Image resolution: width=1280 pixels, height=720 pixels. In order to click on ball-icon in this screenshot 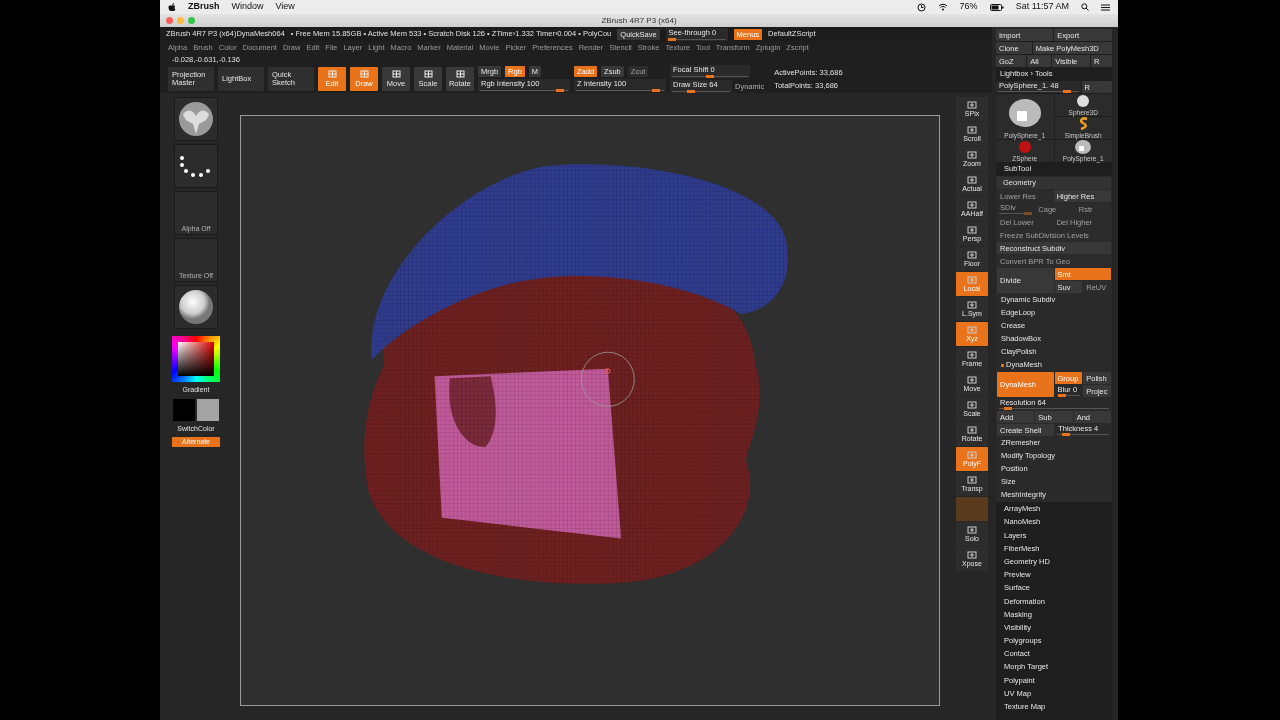, I will do `click(1024, 147)`.